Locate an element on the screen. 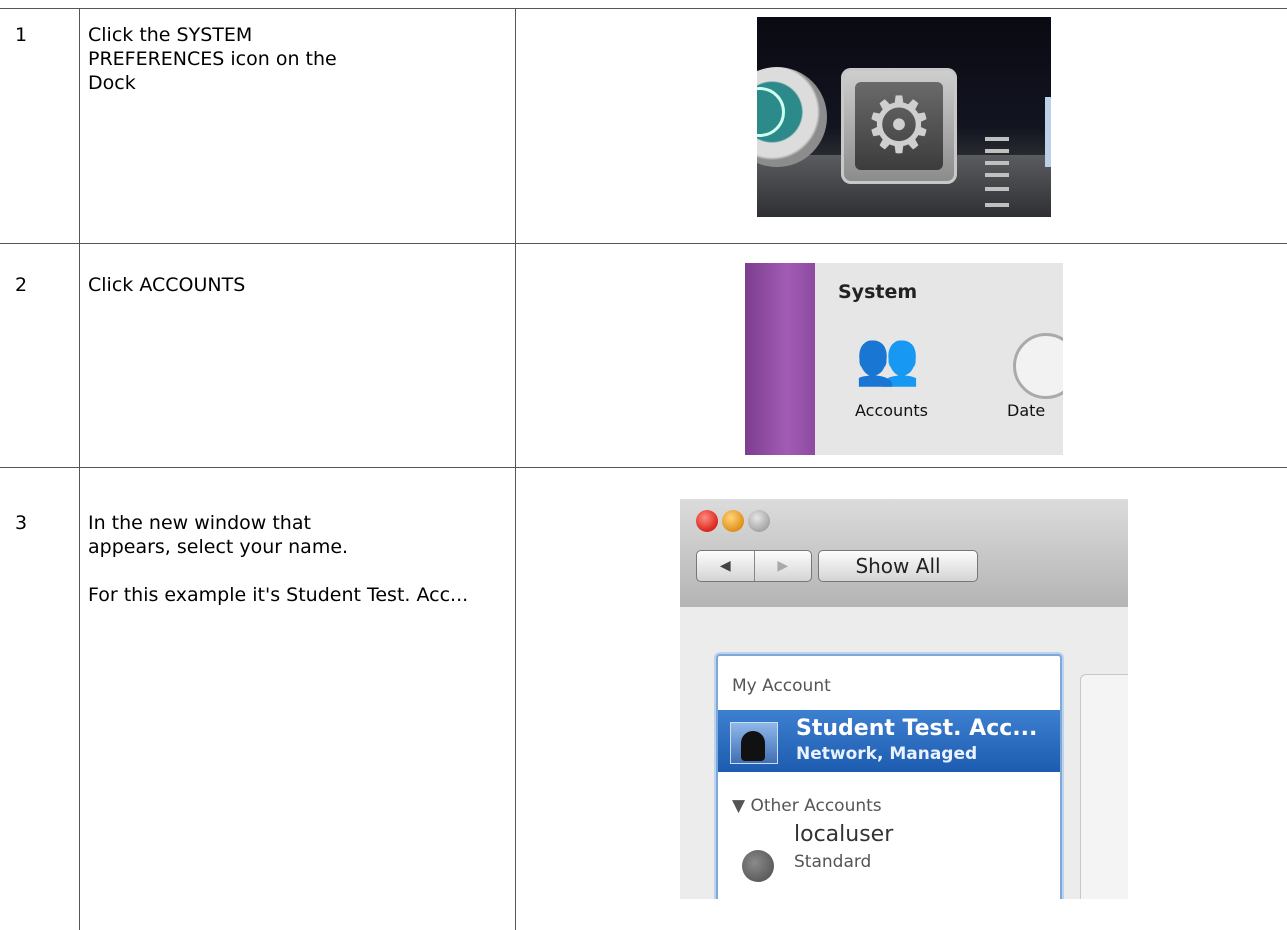 This screenshot has width=1287, height=930. navigation-buttons: ◀ ▶ is located at coordinates (754, 566).